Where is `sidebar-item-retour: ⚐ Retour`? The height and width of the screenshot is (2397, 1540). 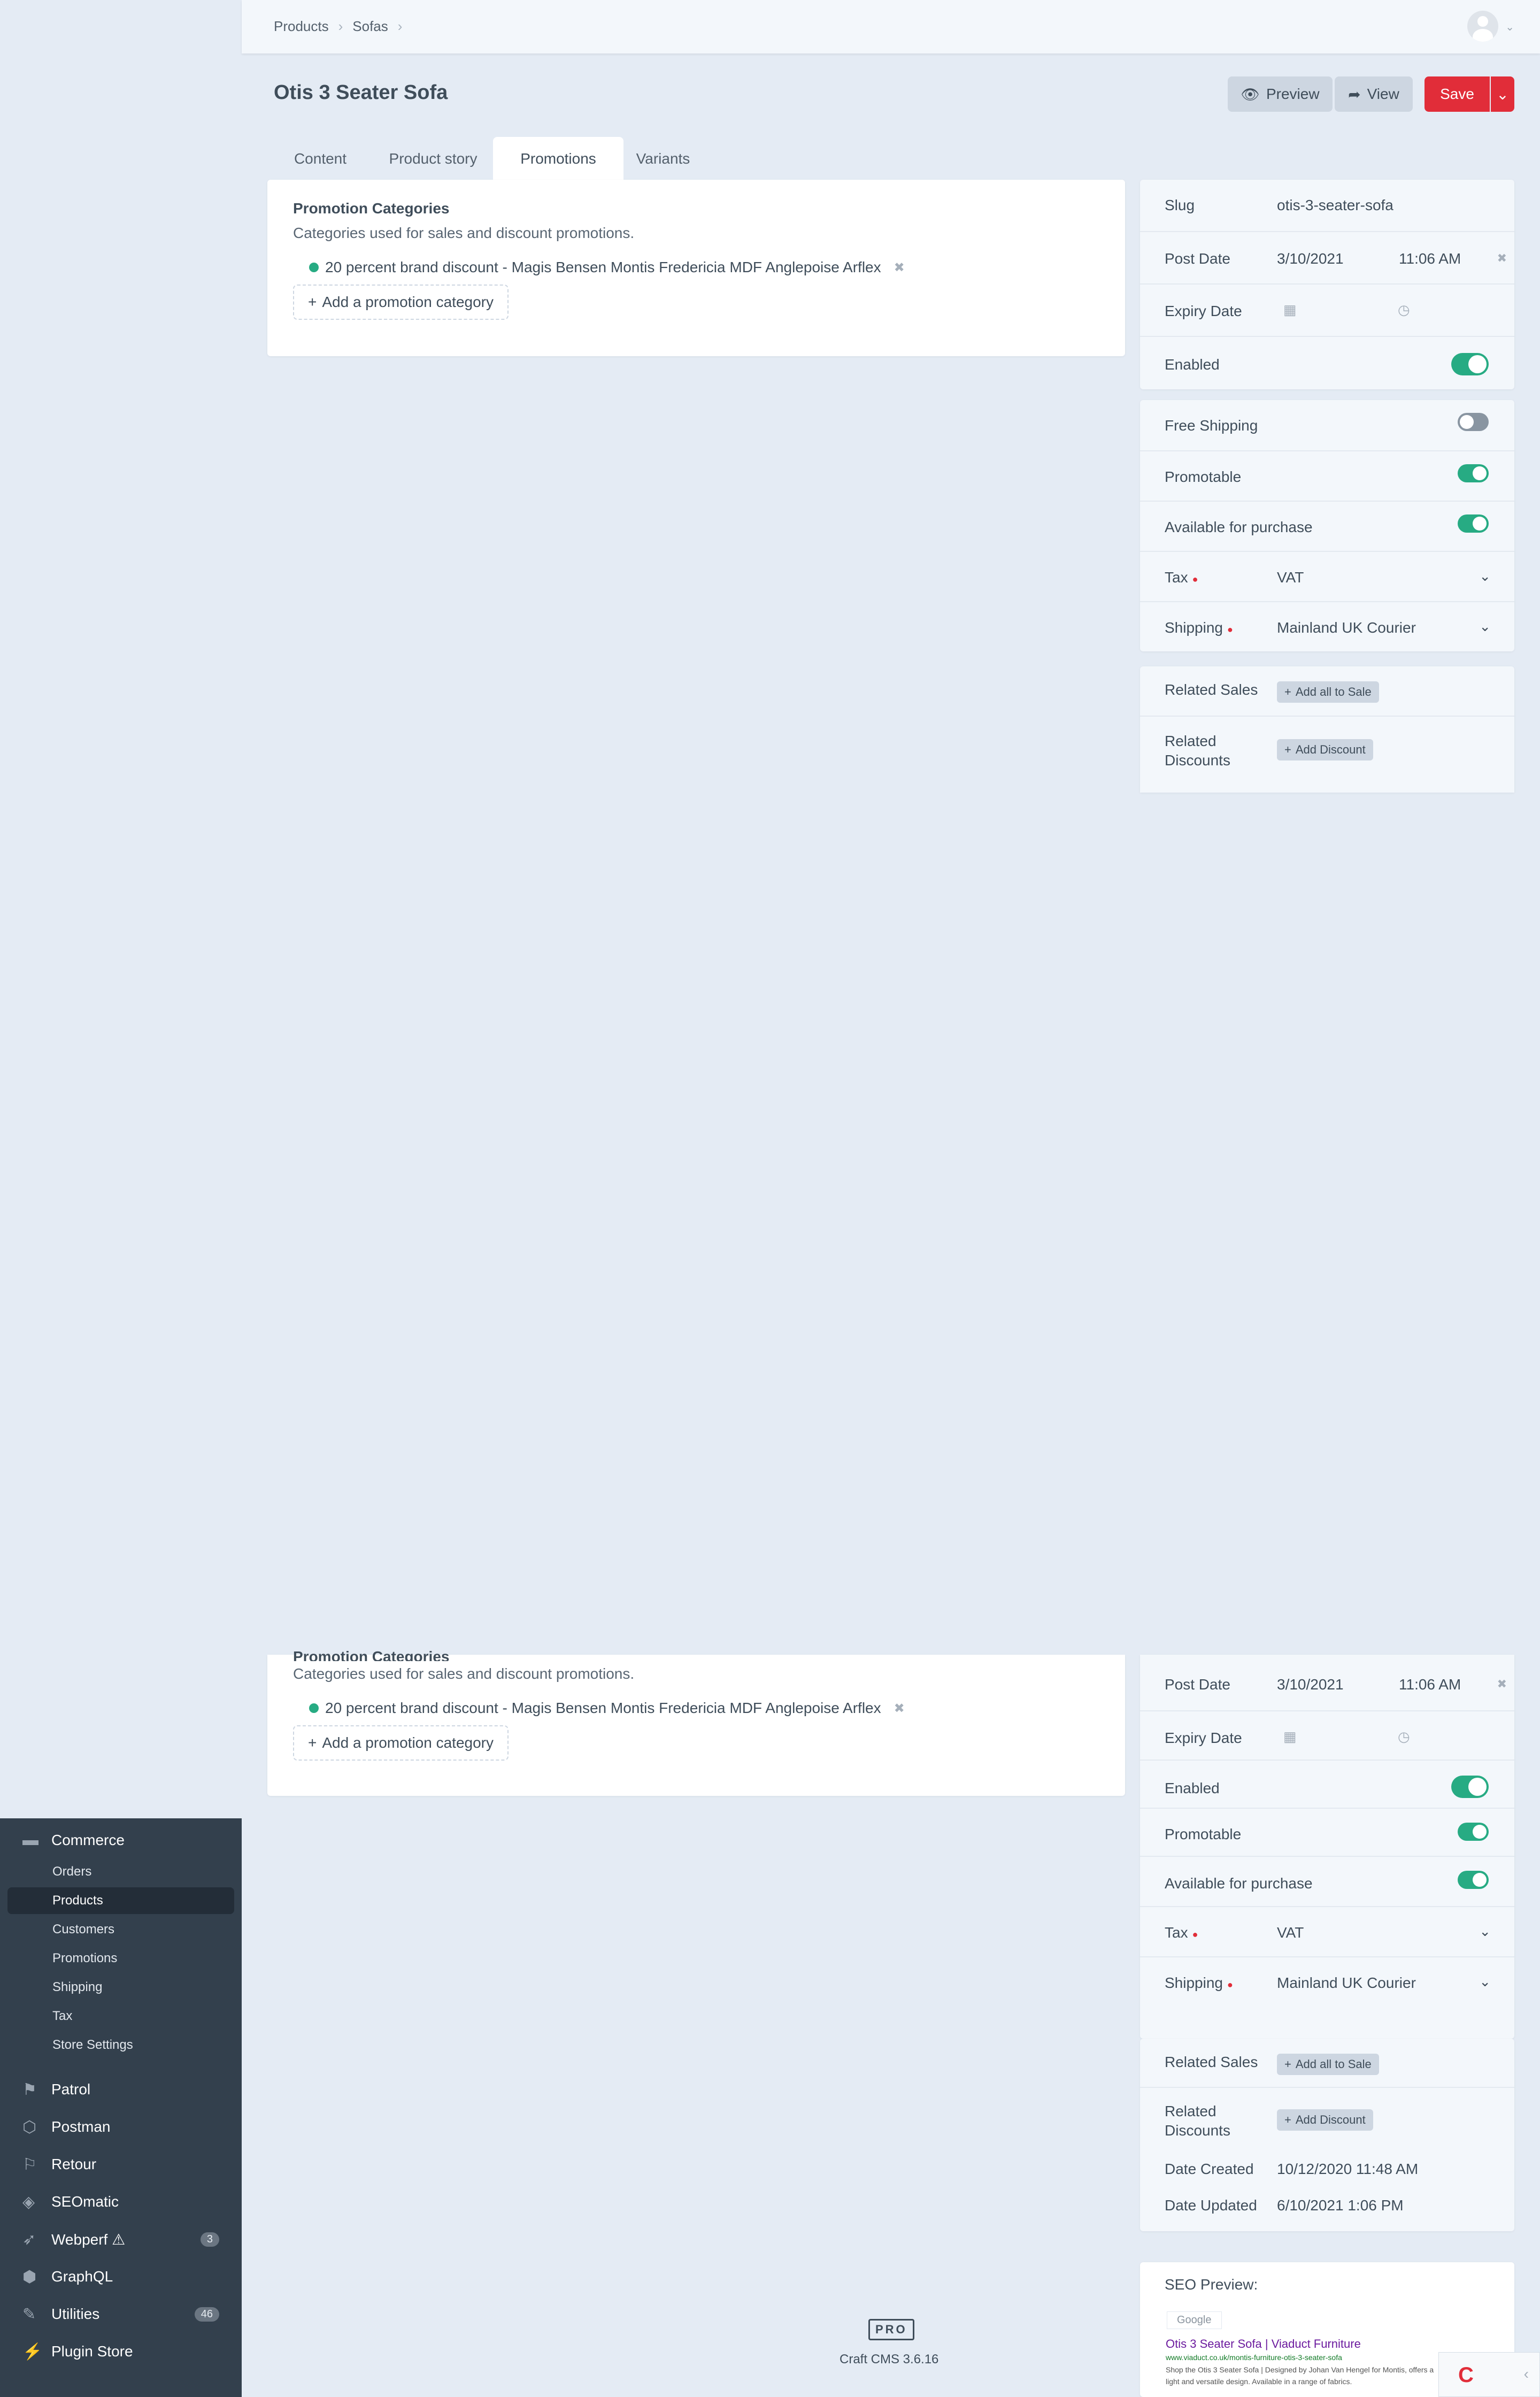
sidebar-item-retour: ⚐ Retour is located at coordinates (48, 2164).